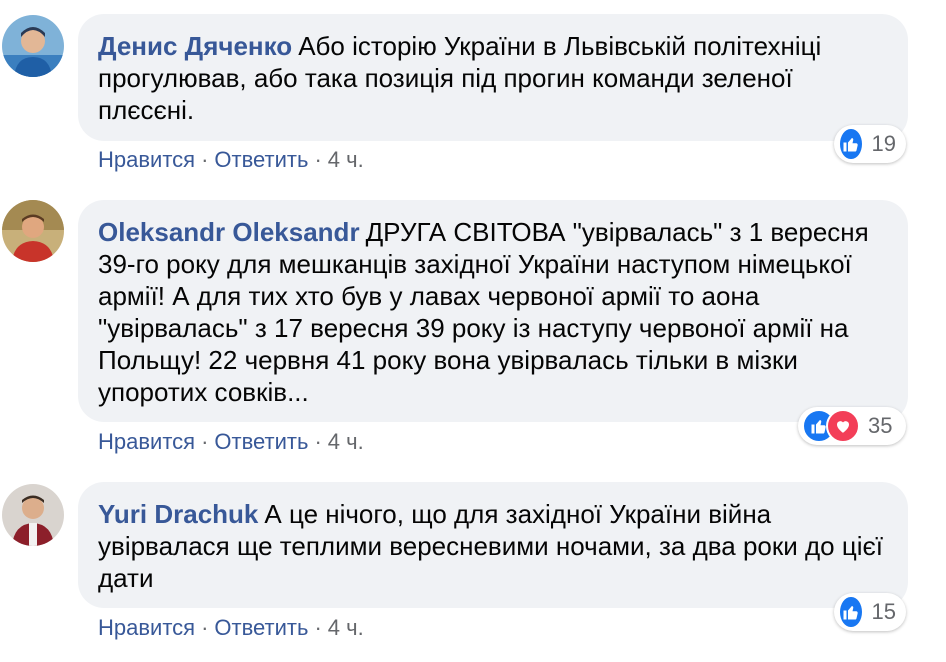  I want to click on reaction-count: 15, so click(883, 611).